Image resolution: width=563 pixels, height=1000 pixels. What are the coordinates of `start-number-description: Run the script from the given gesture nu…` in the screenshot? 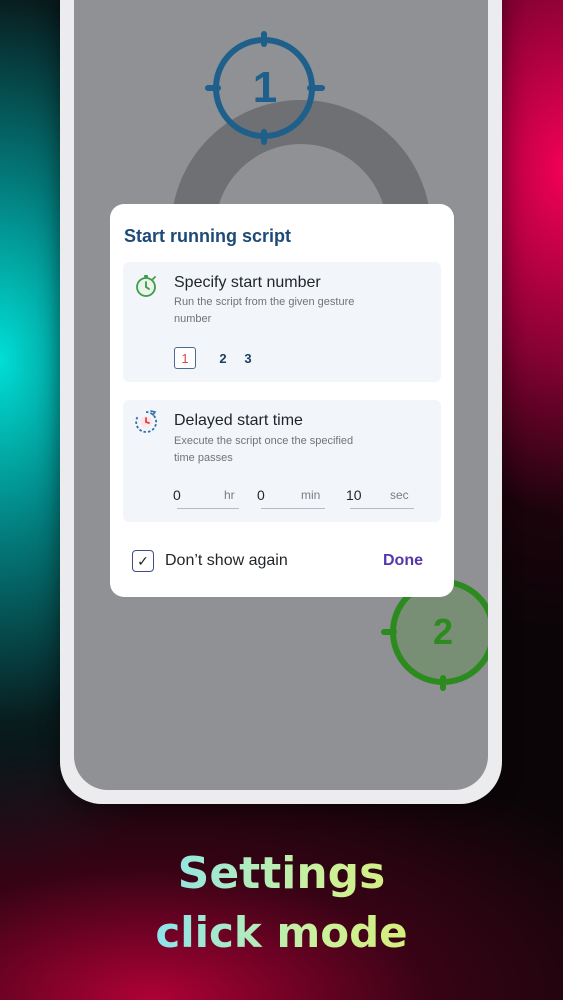 It's located at (264, 310).